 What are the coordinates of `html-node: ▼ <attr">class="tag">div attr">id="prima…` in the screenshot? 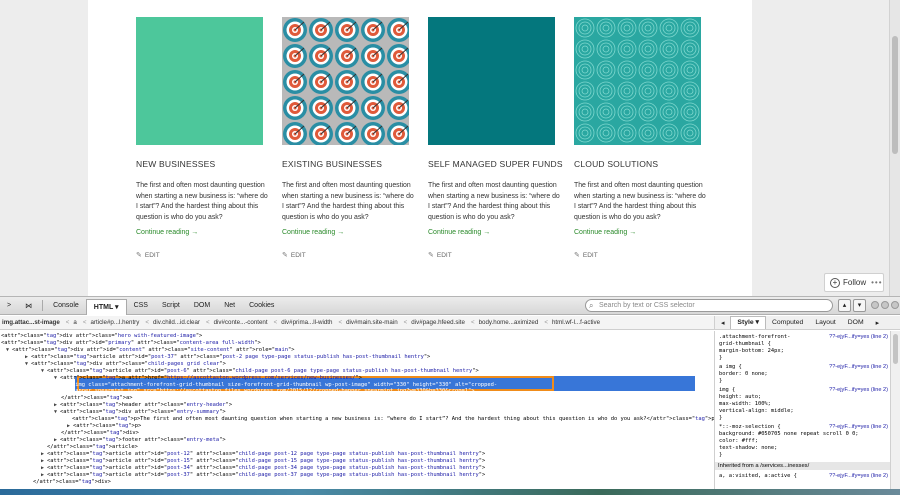 It's located at (130, 343).